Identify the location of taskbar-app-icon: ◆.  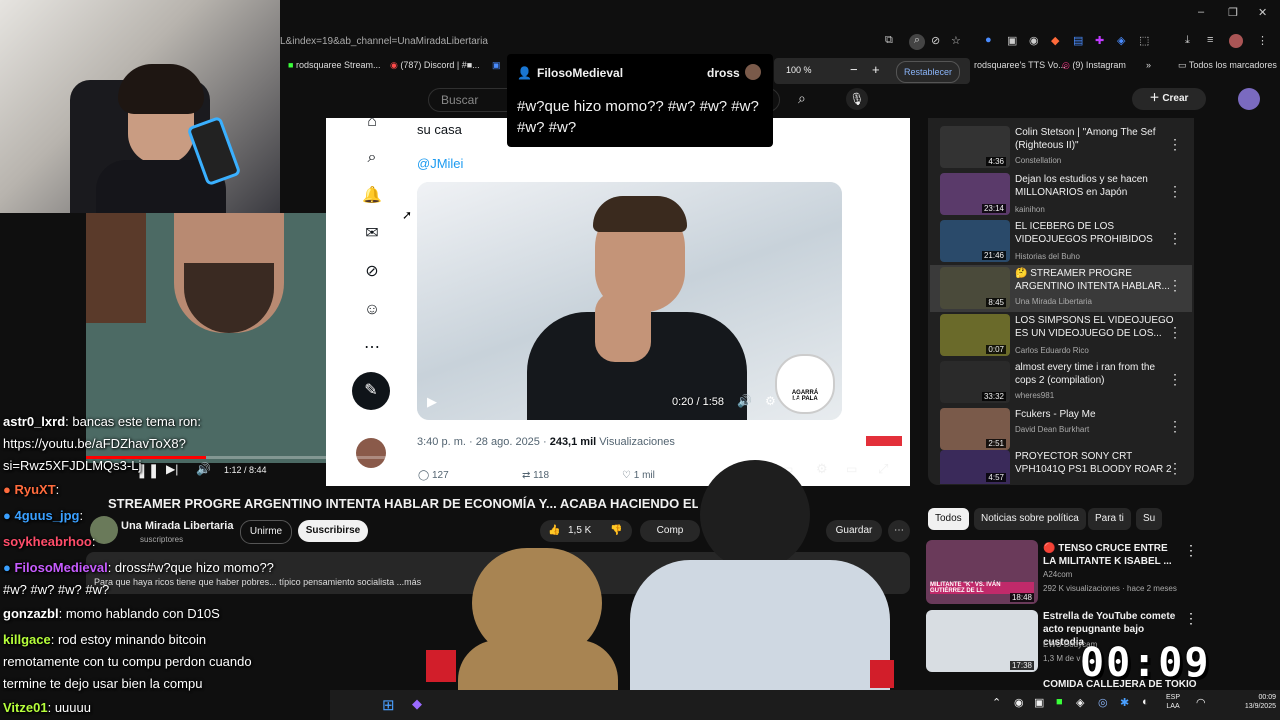
(417, 704).